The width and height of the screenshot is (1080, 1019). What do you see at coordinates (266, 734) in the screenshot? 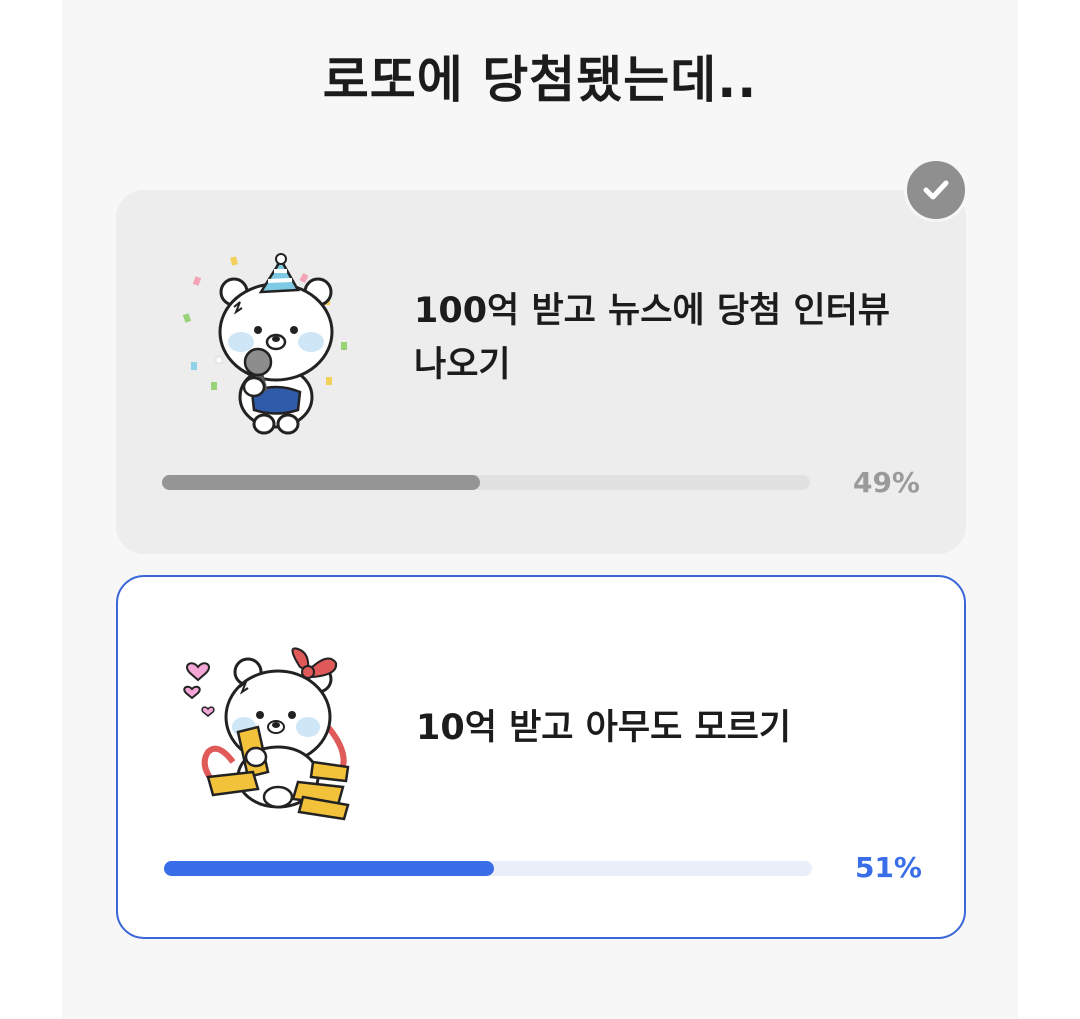
I see `bear-with-gold-bars-icon` at bounding box center [266, 734].